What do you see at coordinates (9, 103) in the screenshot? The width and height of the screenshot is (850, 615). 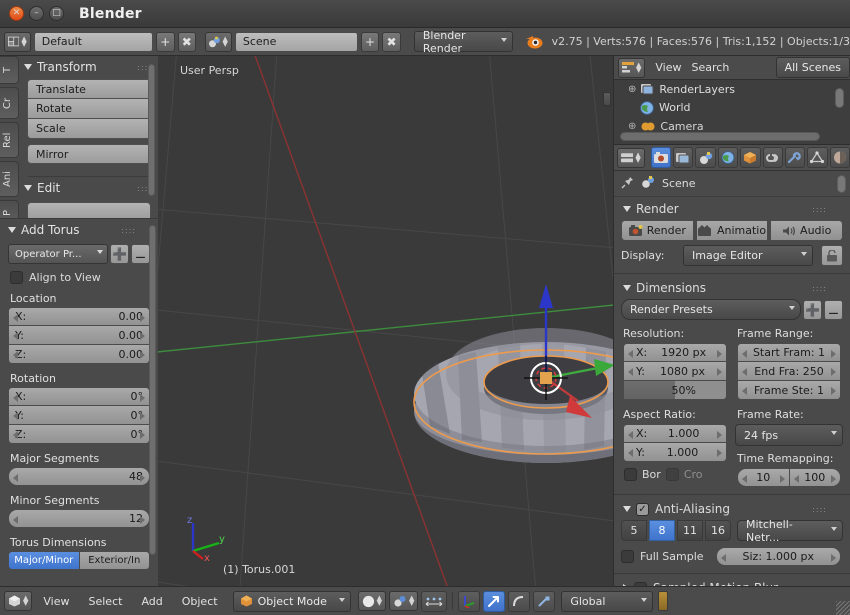 I see `toolshelf-tab-create: Cr` at bounding box center [9, 103].